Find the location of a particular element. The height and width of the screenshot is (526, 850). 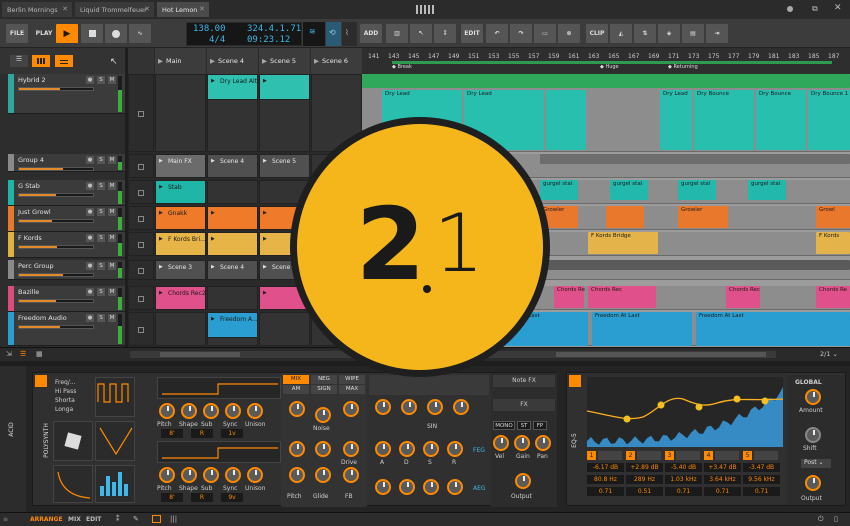

track-name: Freedom Audio is located at coordinates (42, 318).